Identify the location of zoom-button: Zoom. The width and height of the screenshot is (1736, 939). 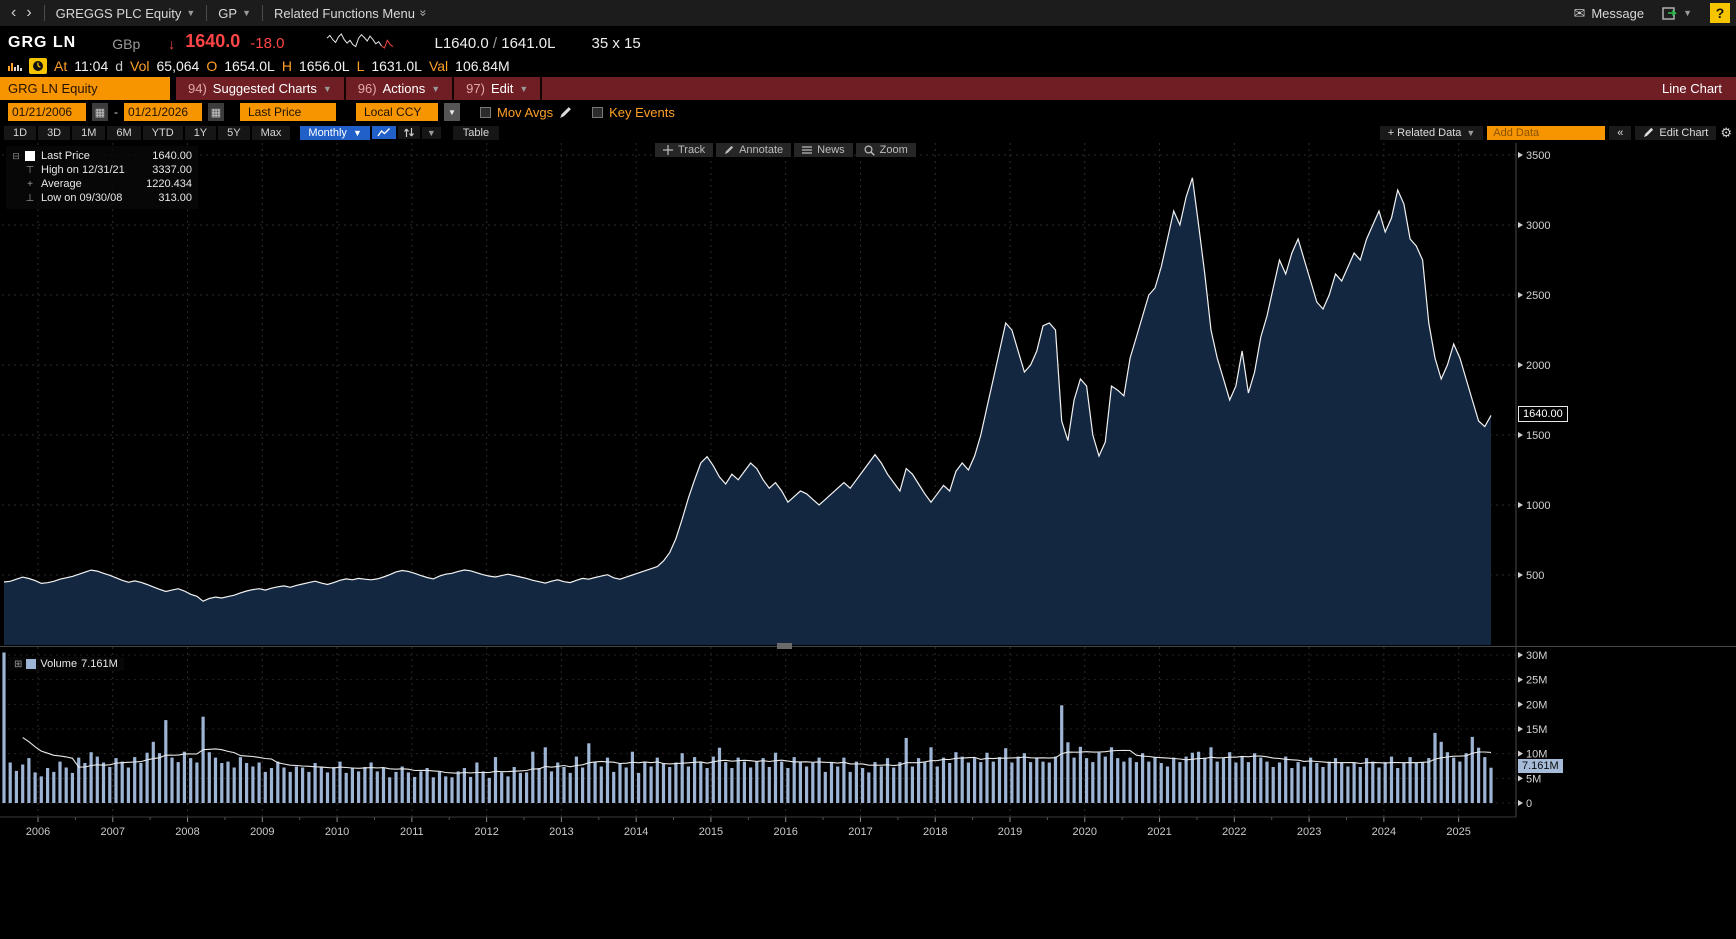
(885, 150).